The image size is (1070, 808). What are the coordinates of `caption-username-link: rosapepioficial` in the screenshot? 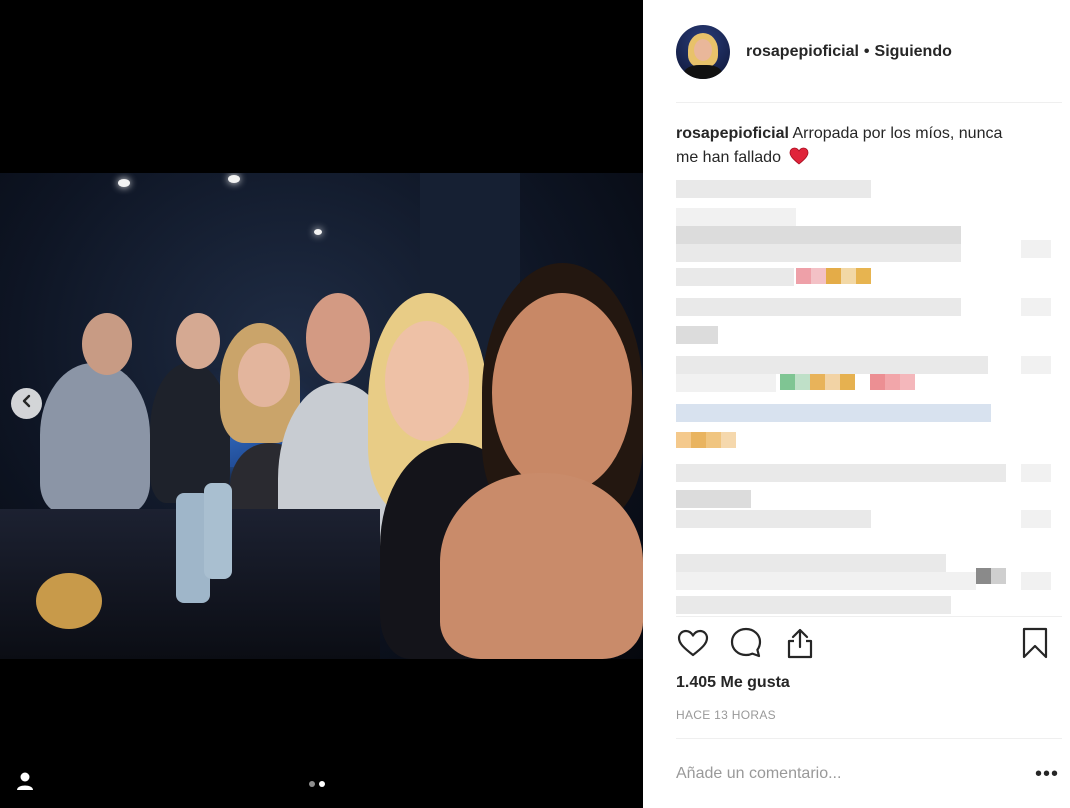 It's located at (732, 133).